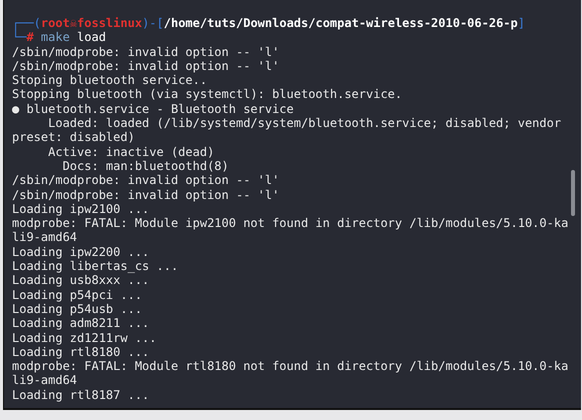 The width and height of the screenshot is (582, 420). What do you see at coordinates (291, 223) in the screenshot?
I see `output-line: modprobe: FATAL: Module ipw2100 not found in directory /lib/modules/5.10.0-ka` at bounding box center [291, 223].